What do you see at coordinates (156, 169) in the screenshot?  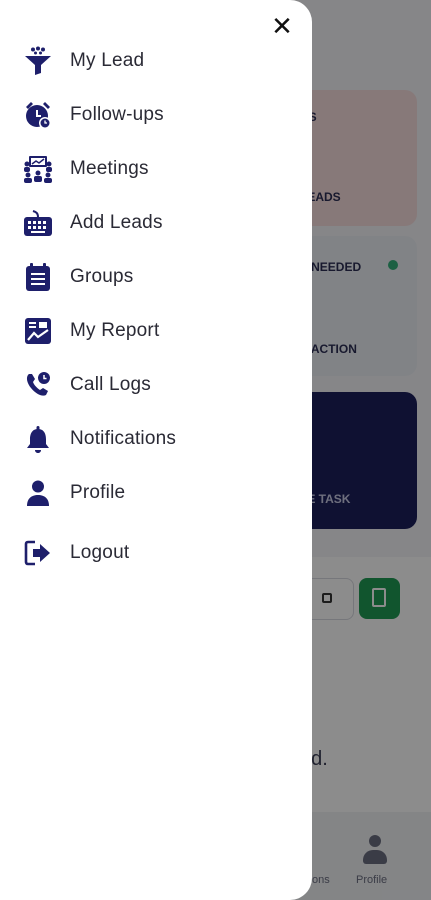 I see `menu-item-meetings: Meetings` at bounding box center [156, 169].